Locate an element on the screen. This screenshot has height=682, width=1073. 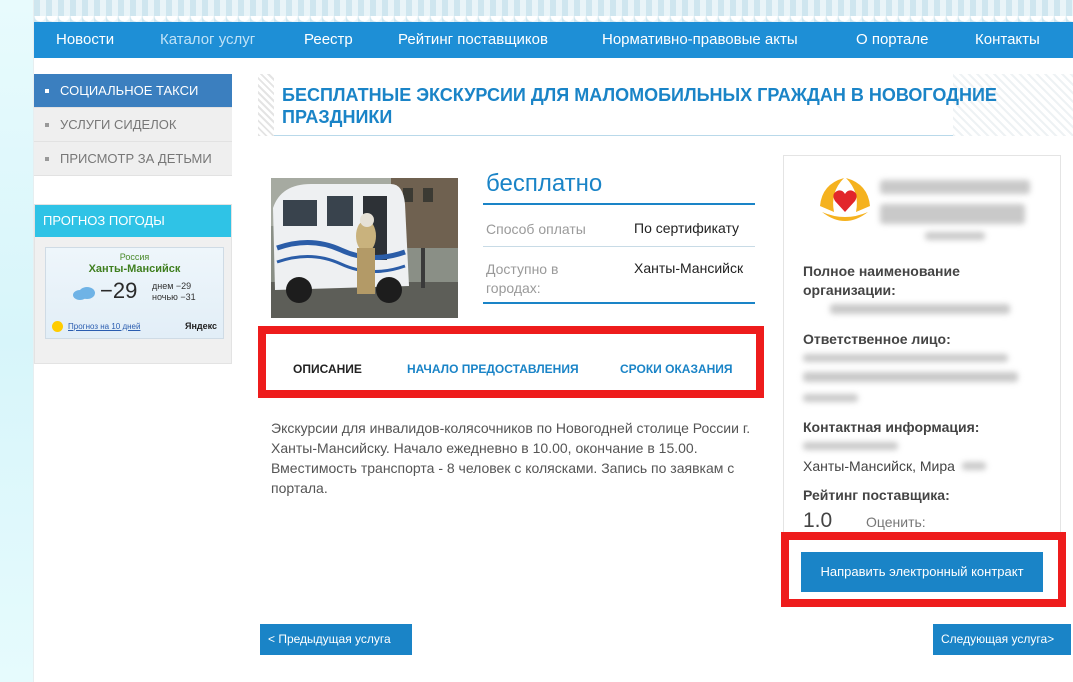
weather-night-temp: ночью −31 is located at coordinates (174, 297).